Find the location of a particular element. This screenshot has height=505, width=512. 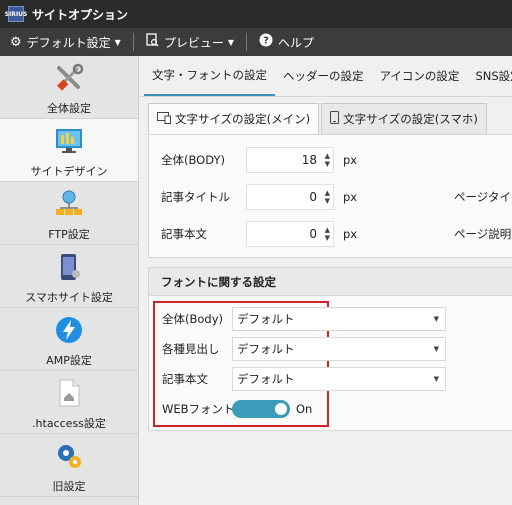

font-headings-label: 各種見出し is located at coordinates (191, 349).